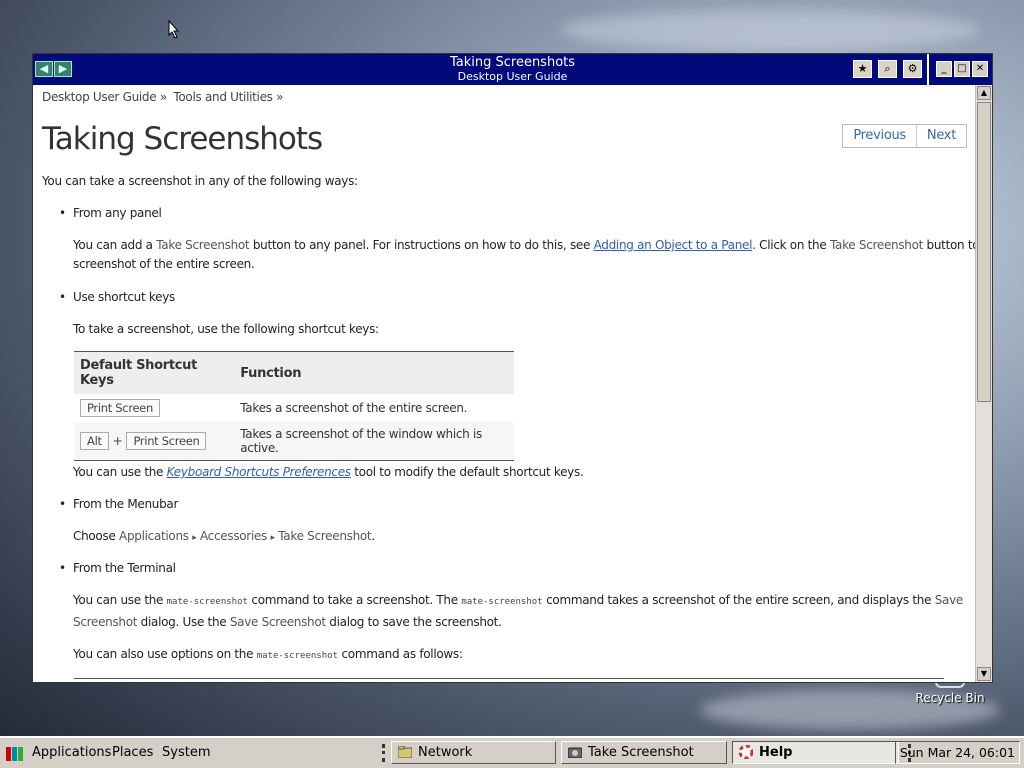  What do you see at coordinates (132, 753) in the screenshot?
I see `places-menu: Places` at bounding box center [132, 753].